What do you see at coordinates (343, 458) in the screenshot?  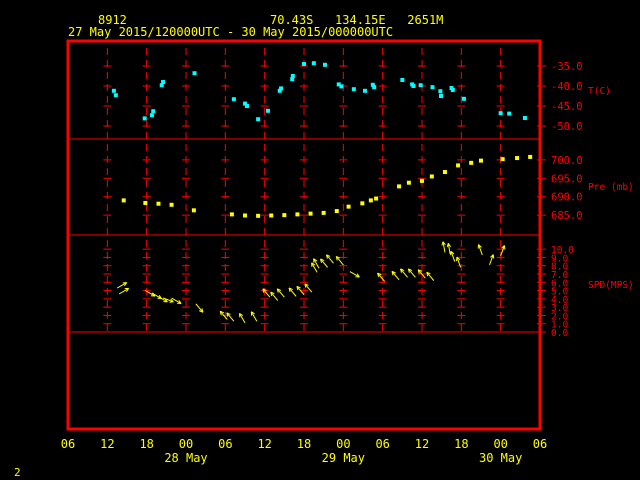 I see `x-date-label: 29 May` at bounding box center [343, 458].